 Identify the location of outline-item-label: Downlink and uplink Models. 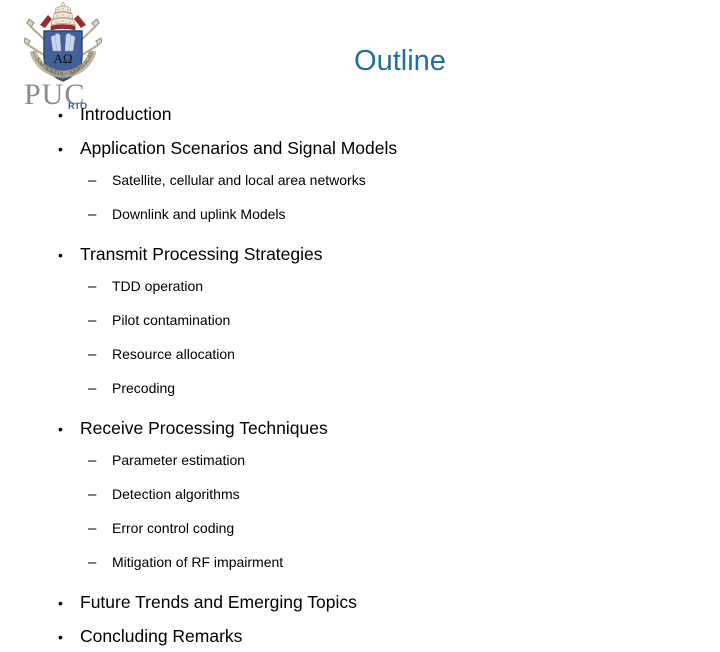
(199, 214).